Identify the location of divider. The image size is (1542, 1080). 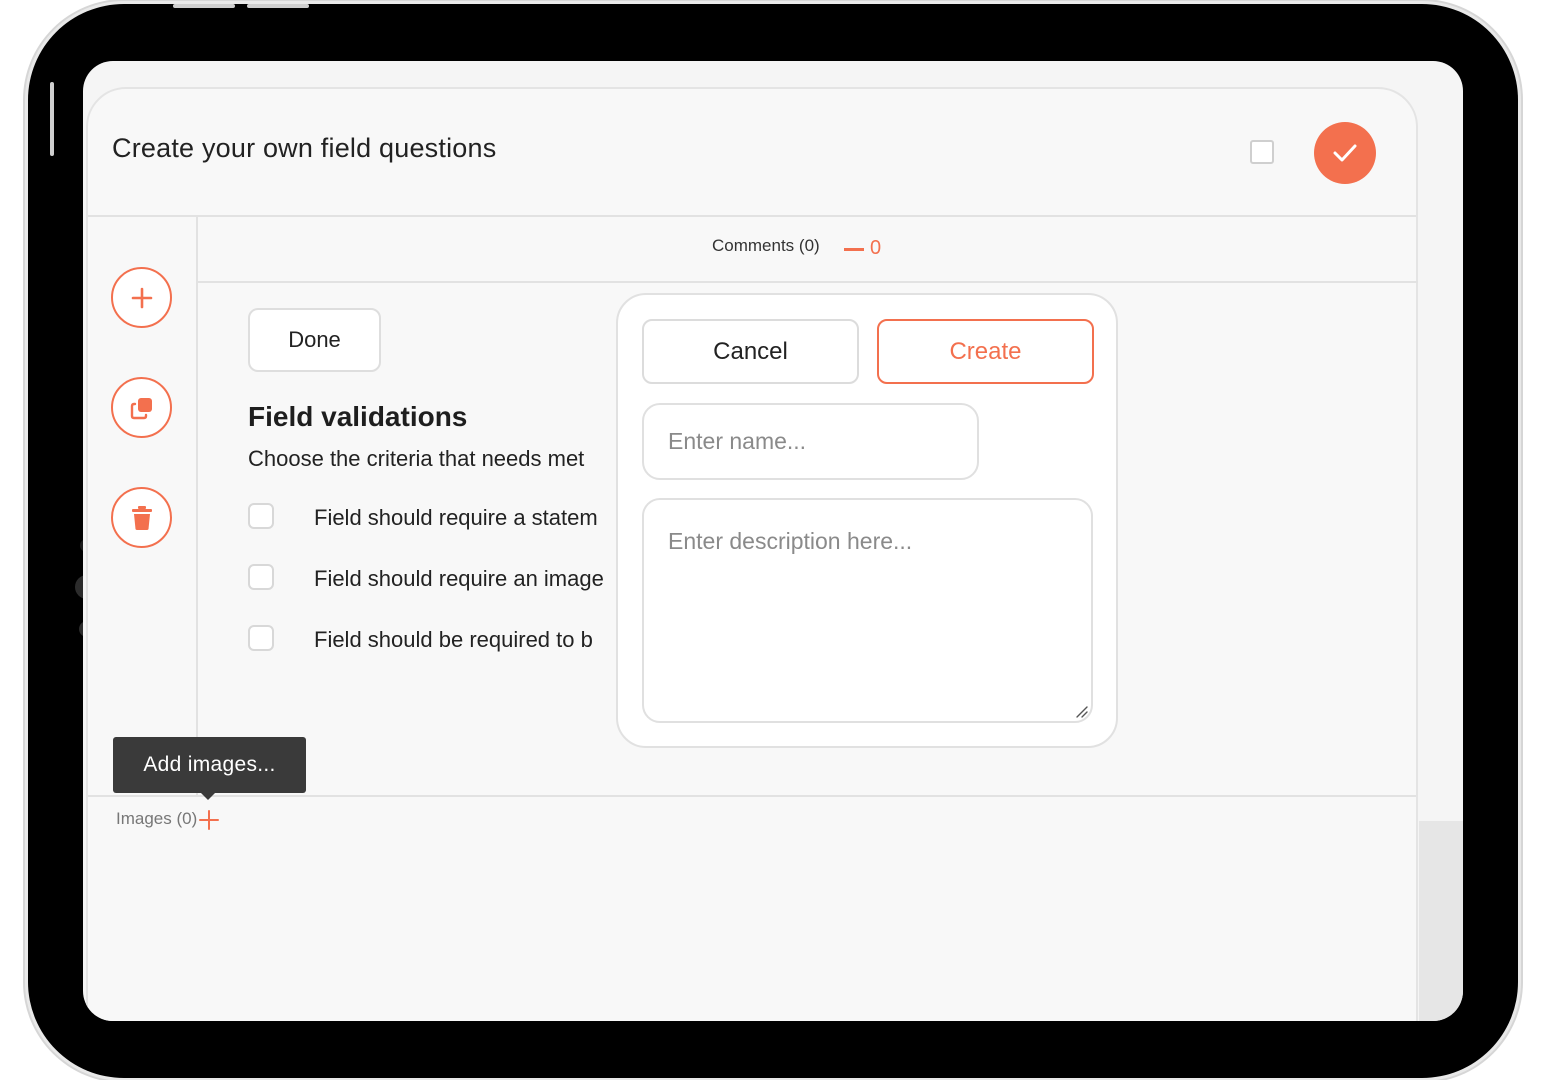
(752, 796).